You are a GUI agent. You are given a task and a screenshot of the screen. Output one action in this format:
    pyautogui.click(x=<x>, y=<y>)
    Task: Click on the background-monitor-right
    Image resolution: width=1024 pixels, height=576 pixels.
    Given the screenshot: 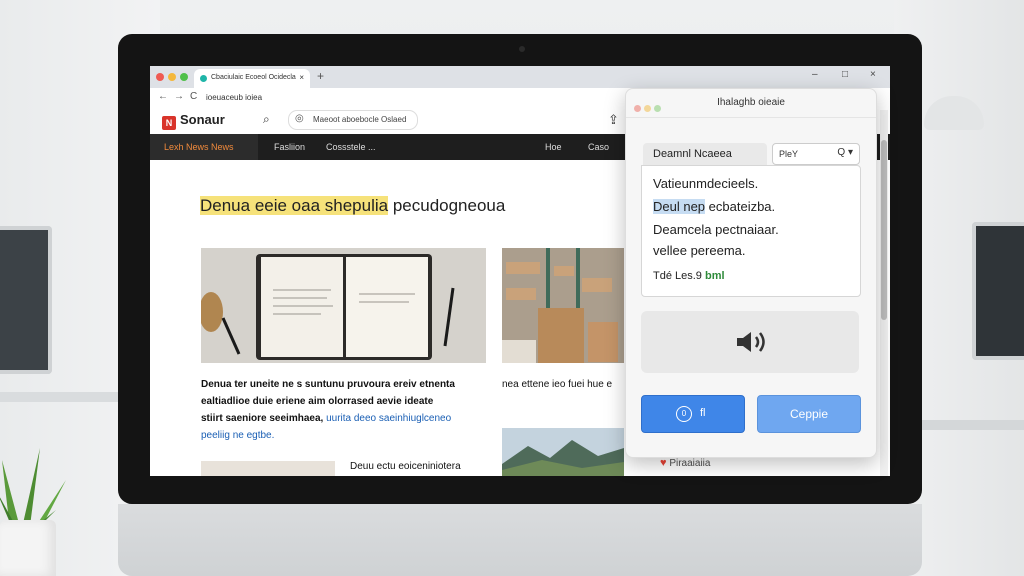 What is the action you would take?
    pyautogui.click(x=998, y=291)
    